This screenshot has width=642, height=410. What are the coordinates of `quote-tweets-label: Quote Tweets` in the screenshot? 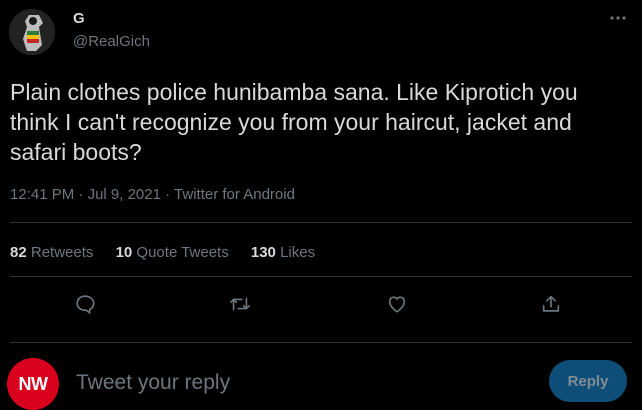 It's located at (182, 252).